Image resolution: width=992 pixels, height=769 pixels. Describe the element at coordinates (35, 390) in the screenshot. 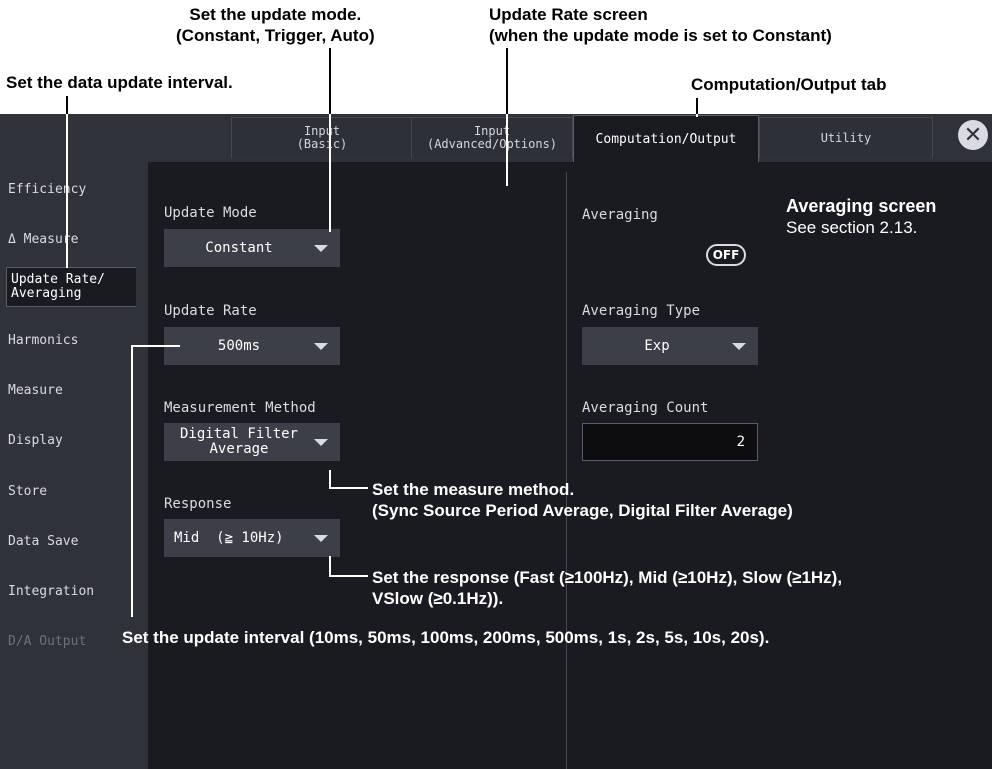

I see `sidebar-item-measure: Measure` at that location.